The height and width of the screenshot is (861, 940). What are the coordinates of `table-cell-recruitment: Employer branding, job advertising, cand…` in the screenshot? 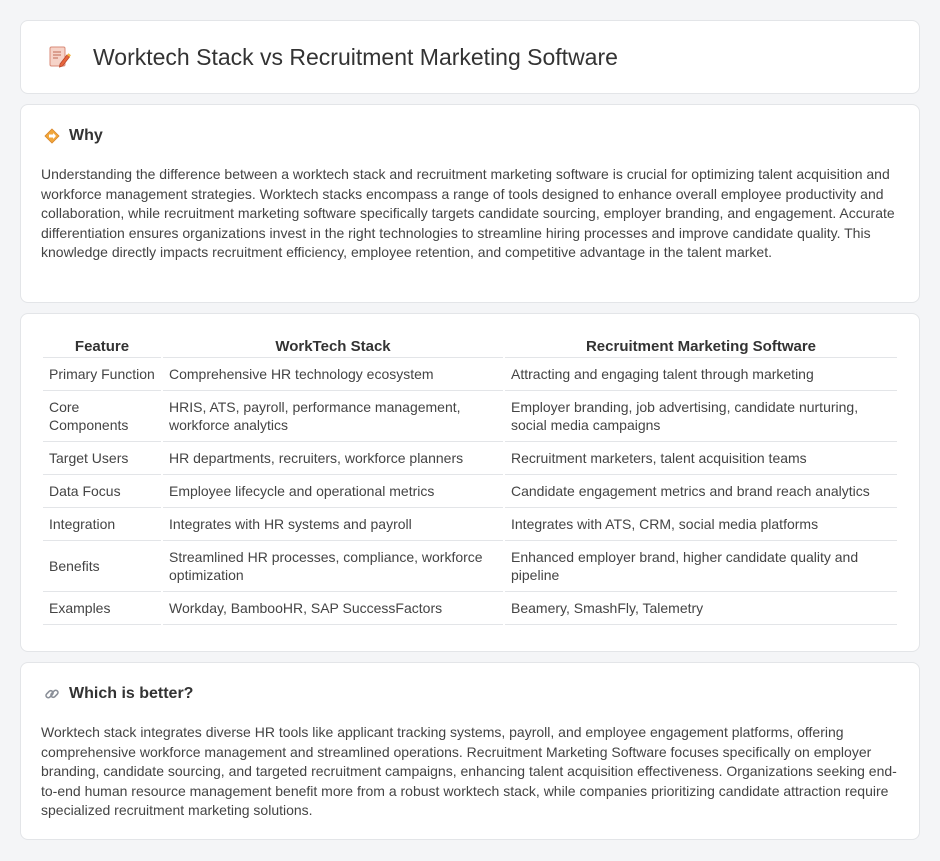 It's located at (701, 416).